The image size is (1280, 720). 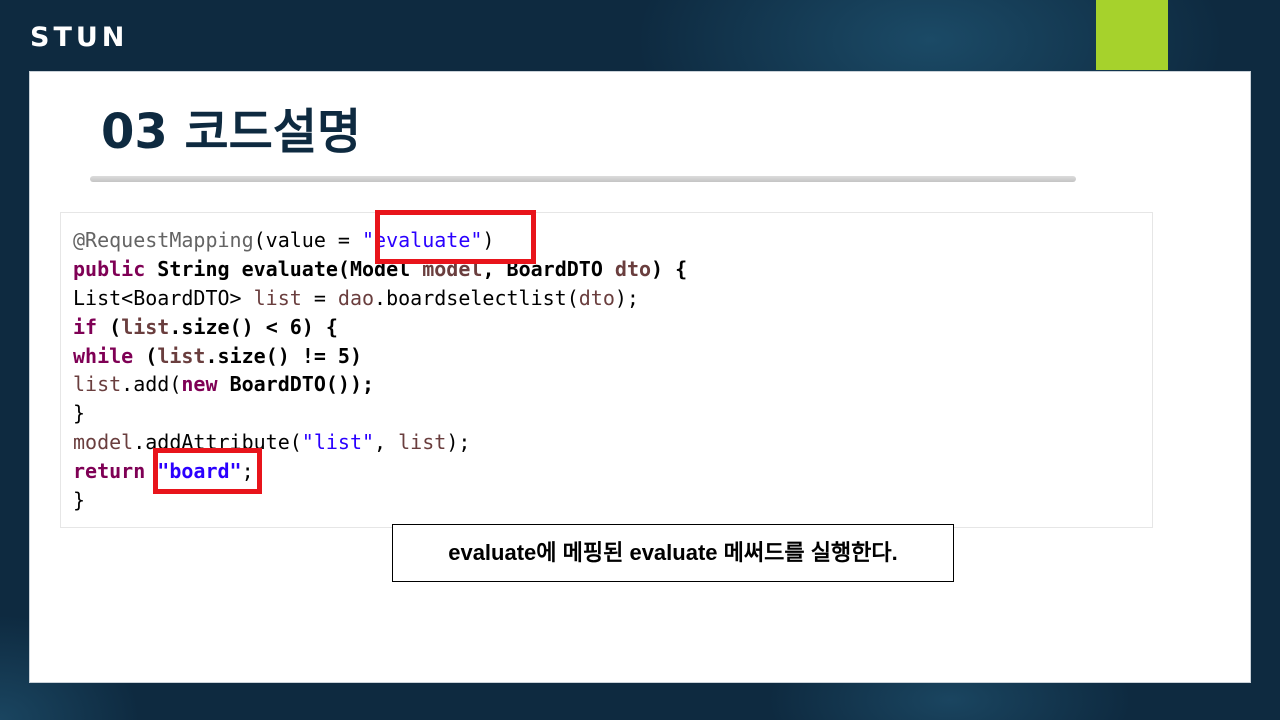 I want to click on code-token: if, so click(x=85, y=326).